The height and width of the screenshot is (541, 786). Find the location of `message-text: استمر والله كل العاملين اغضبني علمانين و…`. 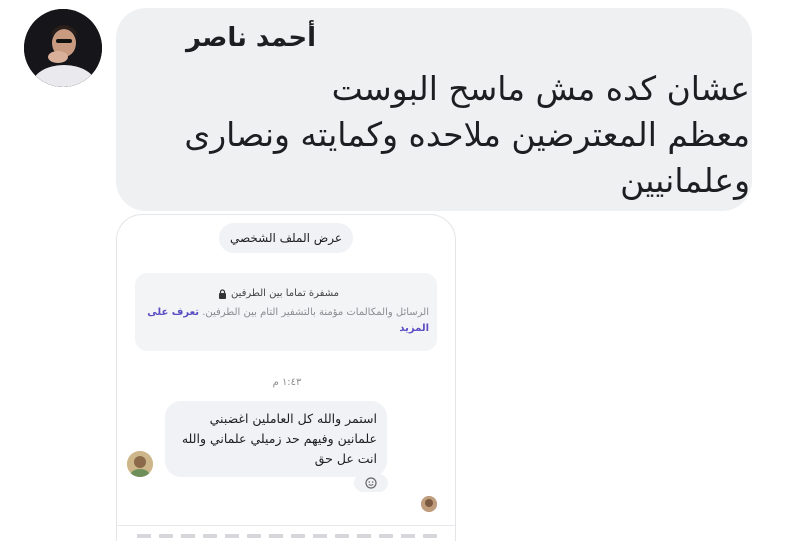

message-text: استمر والله كل العاملين اغضبني علمانين و… is located at coordinates (279, 439).